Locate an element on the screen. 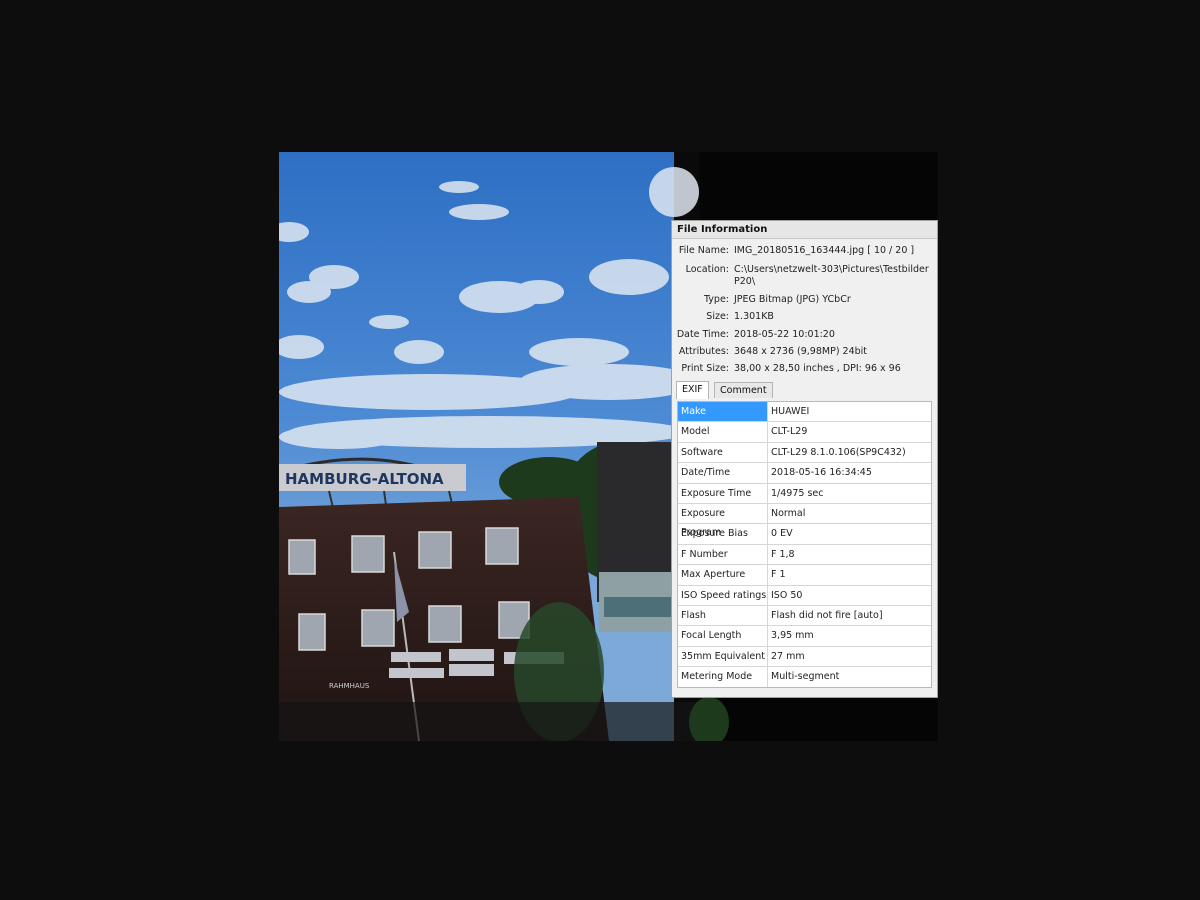 Image resolution: width=1200 pixels, height=900 pixels. exif-key: ISO Speed ratings is located at coordinates (723, 595).